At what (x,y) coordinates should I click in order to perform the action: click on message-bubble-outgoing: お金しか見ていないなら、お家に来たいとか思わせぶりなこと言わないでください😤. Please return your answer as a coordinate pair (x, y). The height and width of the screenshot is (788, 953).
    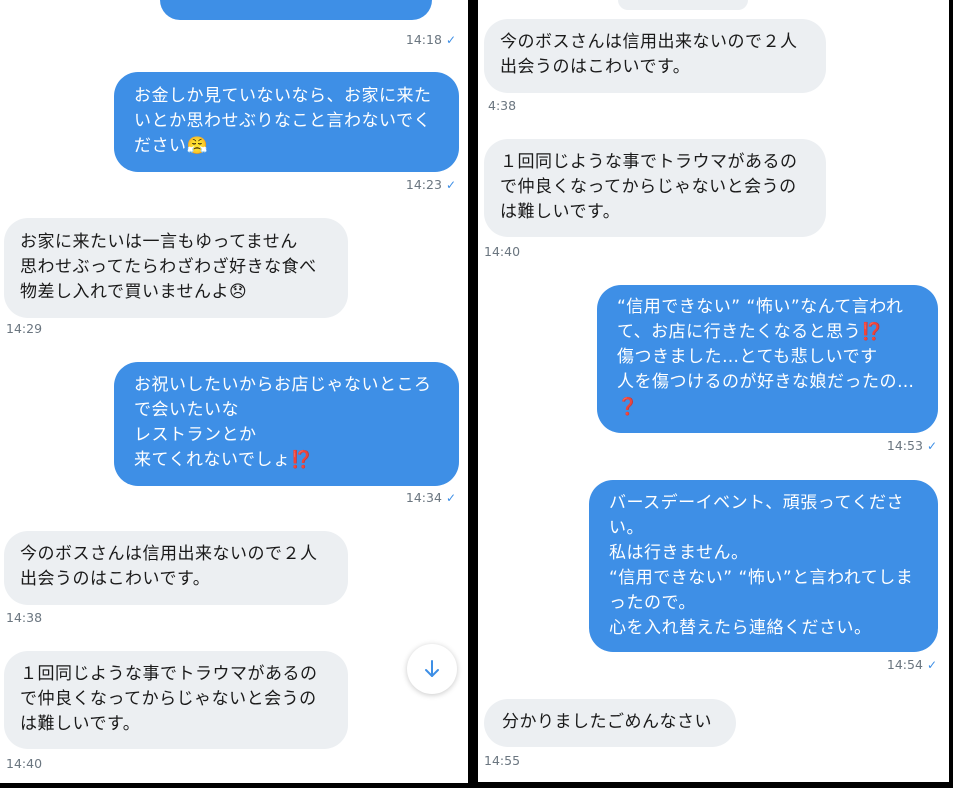
    Looking at the image, I should click on (286, 122).